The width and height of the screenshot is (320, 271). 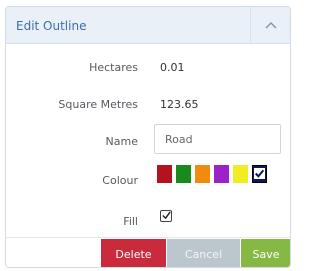 I want to click on panel-footer: Delete Cancel Save, so click(x=148, y=252).